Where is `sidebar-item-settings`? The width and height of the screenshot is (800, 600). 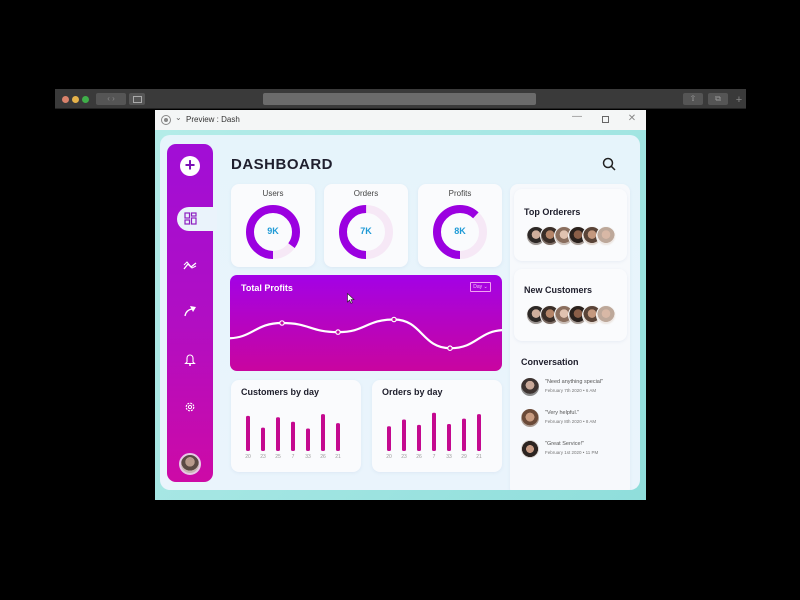
sidebar-item-settings is located at coordinates (190, 407).